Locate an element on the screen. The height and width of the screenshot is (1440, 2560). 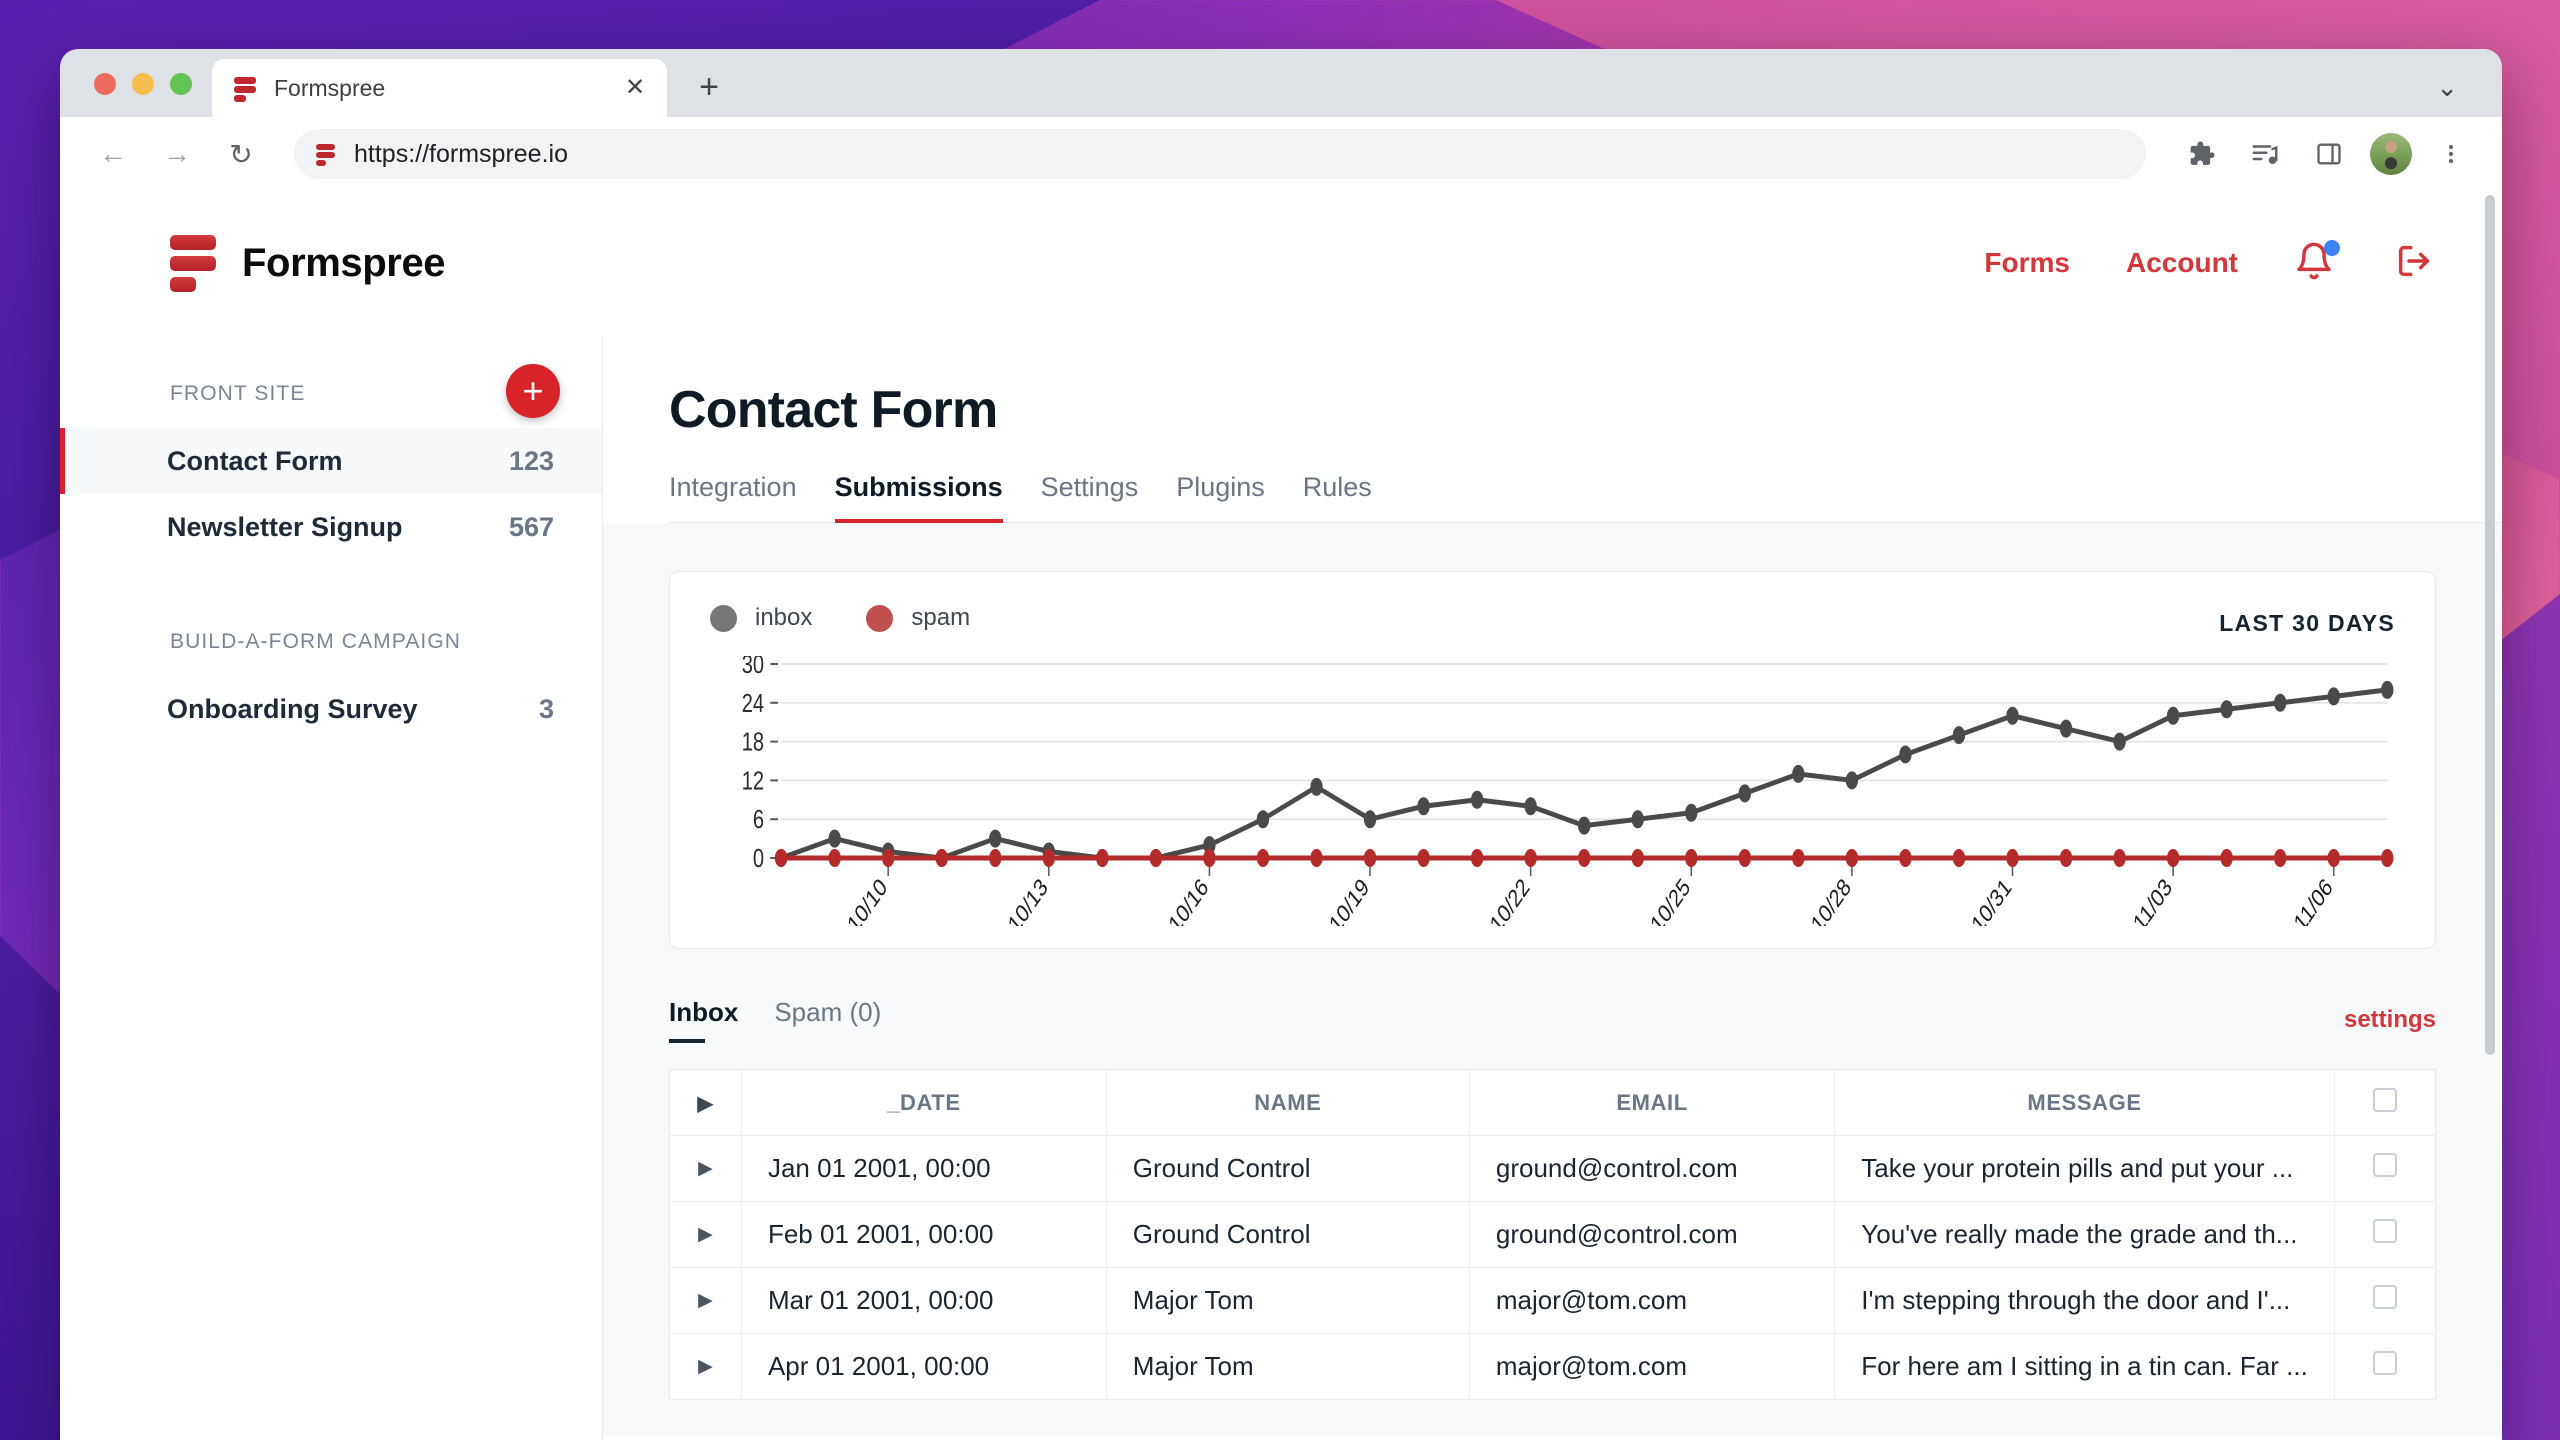
sidebar-item-newsletter-signup: Newsletter Signup 567 is located at coordinates (331, 527).